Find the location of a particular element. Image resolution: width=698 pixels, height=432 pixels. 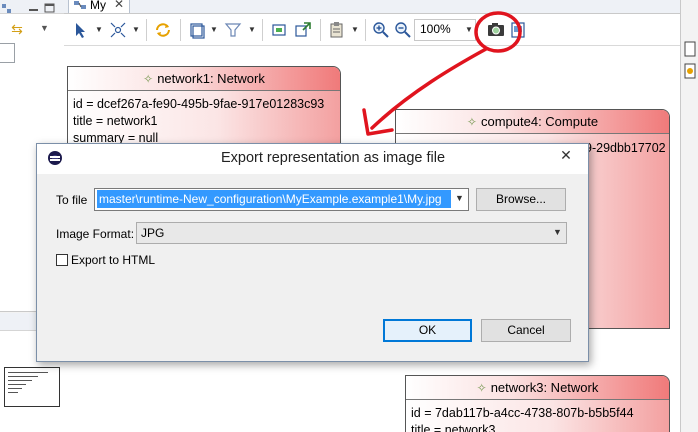

export-html-label: Export to HTML is located at coordinates (113, 260).